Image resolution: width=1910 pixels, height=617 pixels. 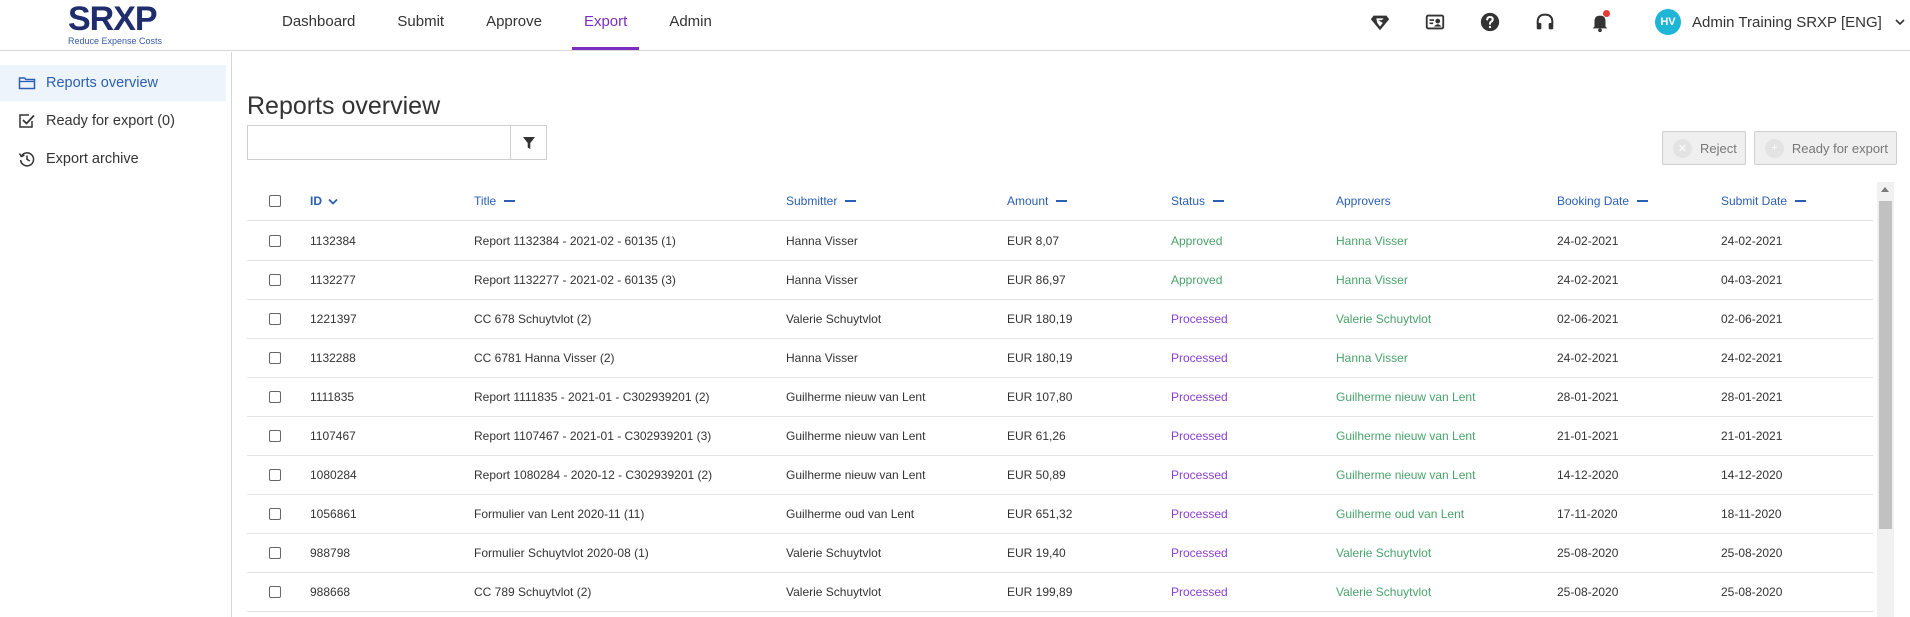 What do you see at coordinates (1885, 365) in the screenshot?
I see `scroll-thumb` at bounding box center [1885, 365].